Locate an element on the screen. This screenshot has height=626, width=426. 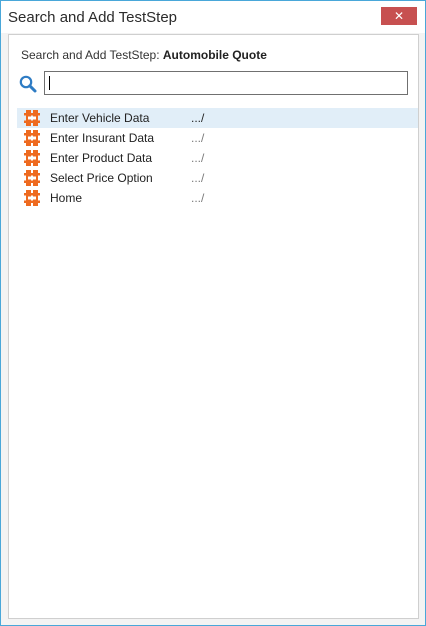
close-icon: ✕ is located at coordinates (399, 16).